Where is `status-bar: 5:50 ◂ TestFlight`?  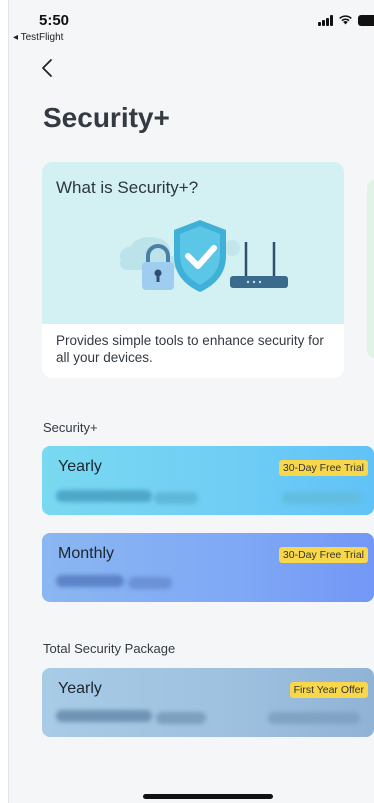 status-bar: 5:50 ◂ TestFlight is located at coordinates (191, 23).